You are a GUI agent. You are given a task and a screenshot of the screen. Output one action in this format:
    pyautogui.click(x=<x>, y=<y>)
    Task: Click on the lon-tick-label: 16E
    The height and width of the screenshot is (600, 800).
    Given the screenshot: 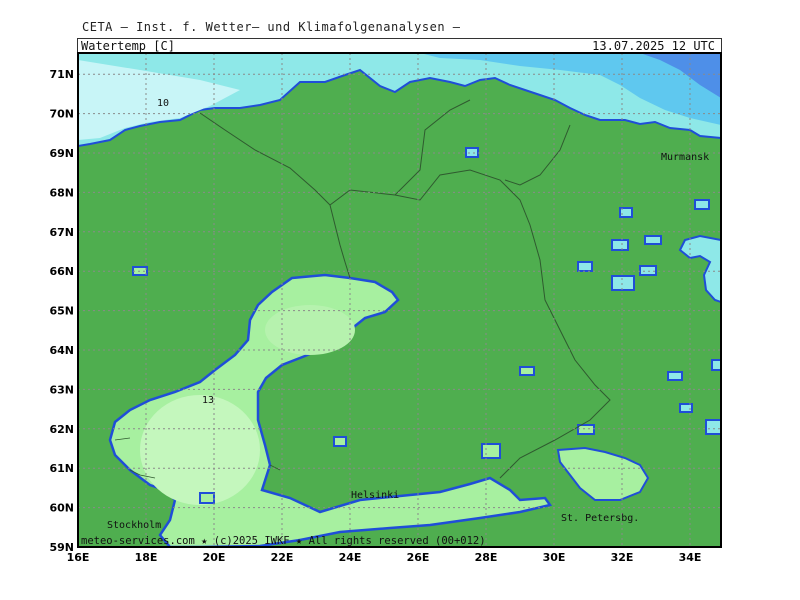 What is the action you would take?
    pyautogui.click(x=78, y=557)
    